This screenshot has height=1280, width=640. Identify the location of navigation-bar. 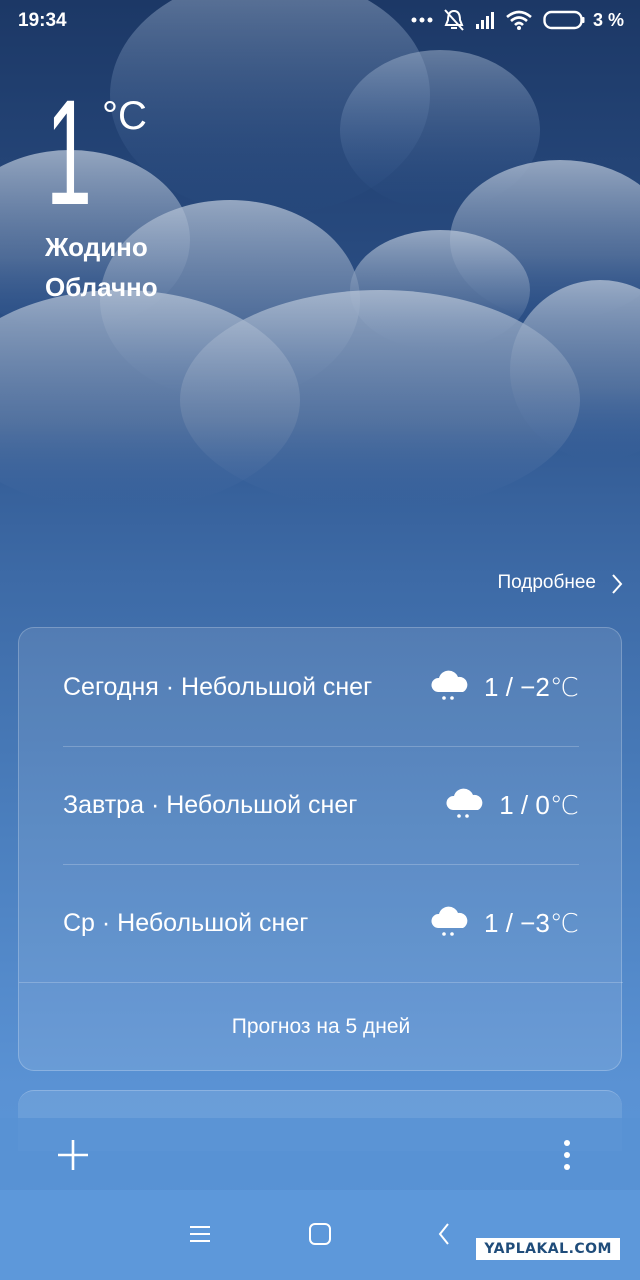
(320, 1235).